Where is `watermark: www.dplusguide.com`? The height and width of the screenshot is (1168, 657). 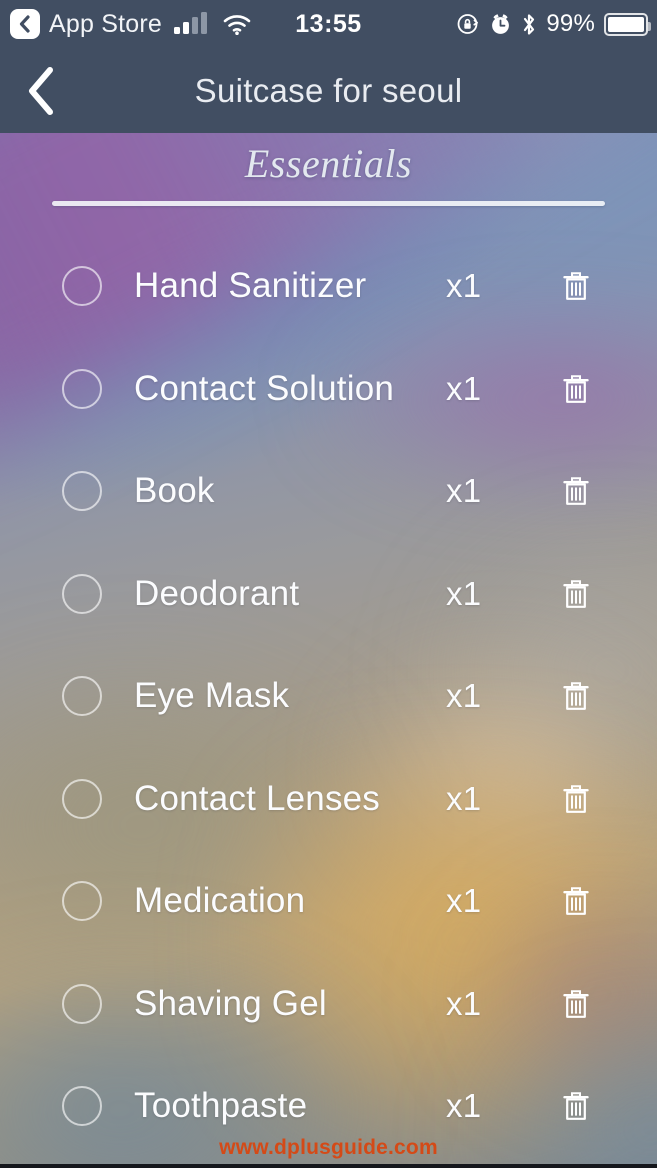 watermark: www.dplusguide.com is located at coordinates (328, 1147).